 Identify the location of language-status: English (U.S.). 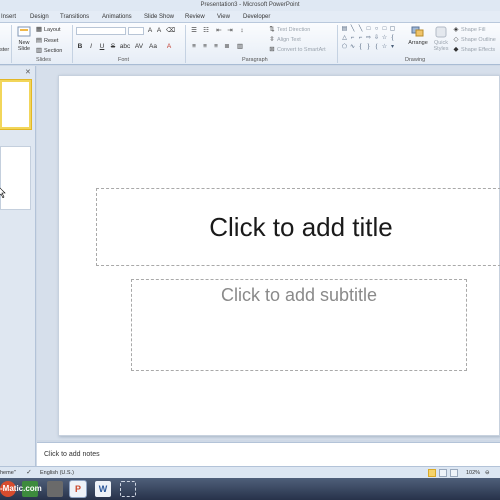
(57, 473).